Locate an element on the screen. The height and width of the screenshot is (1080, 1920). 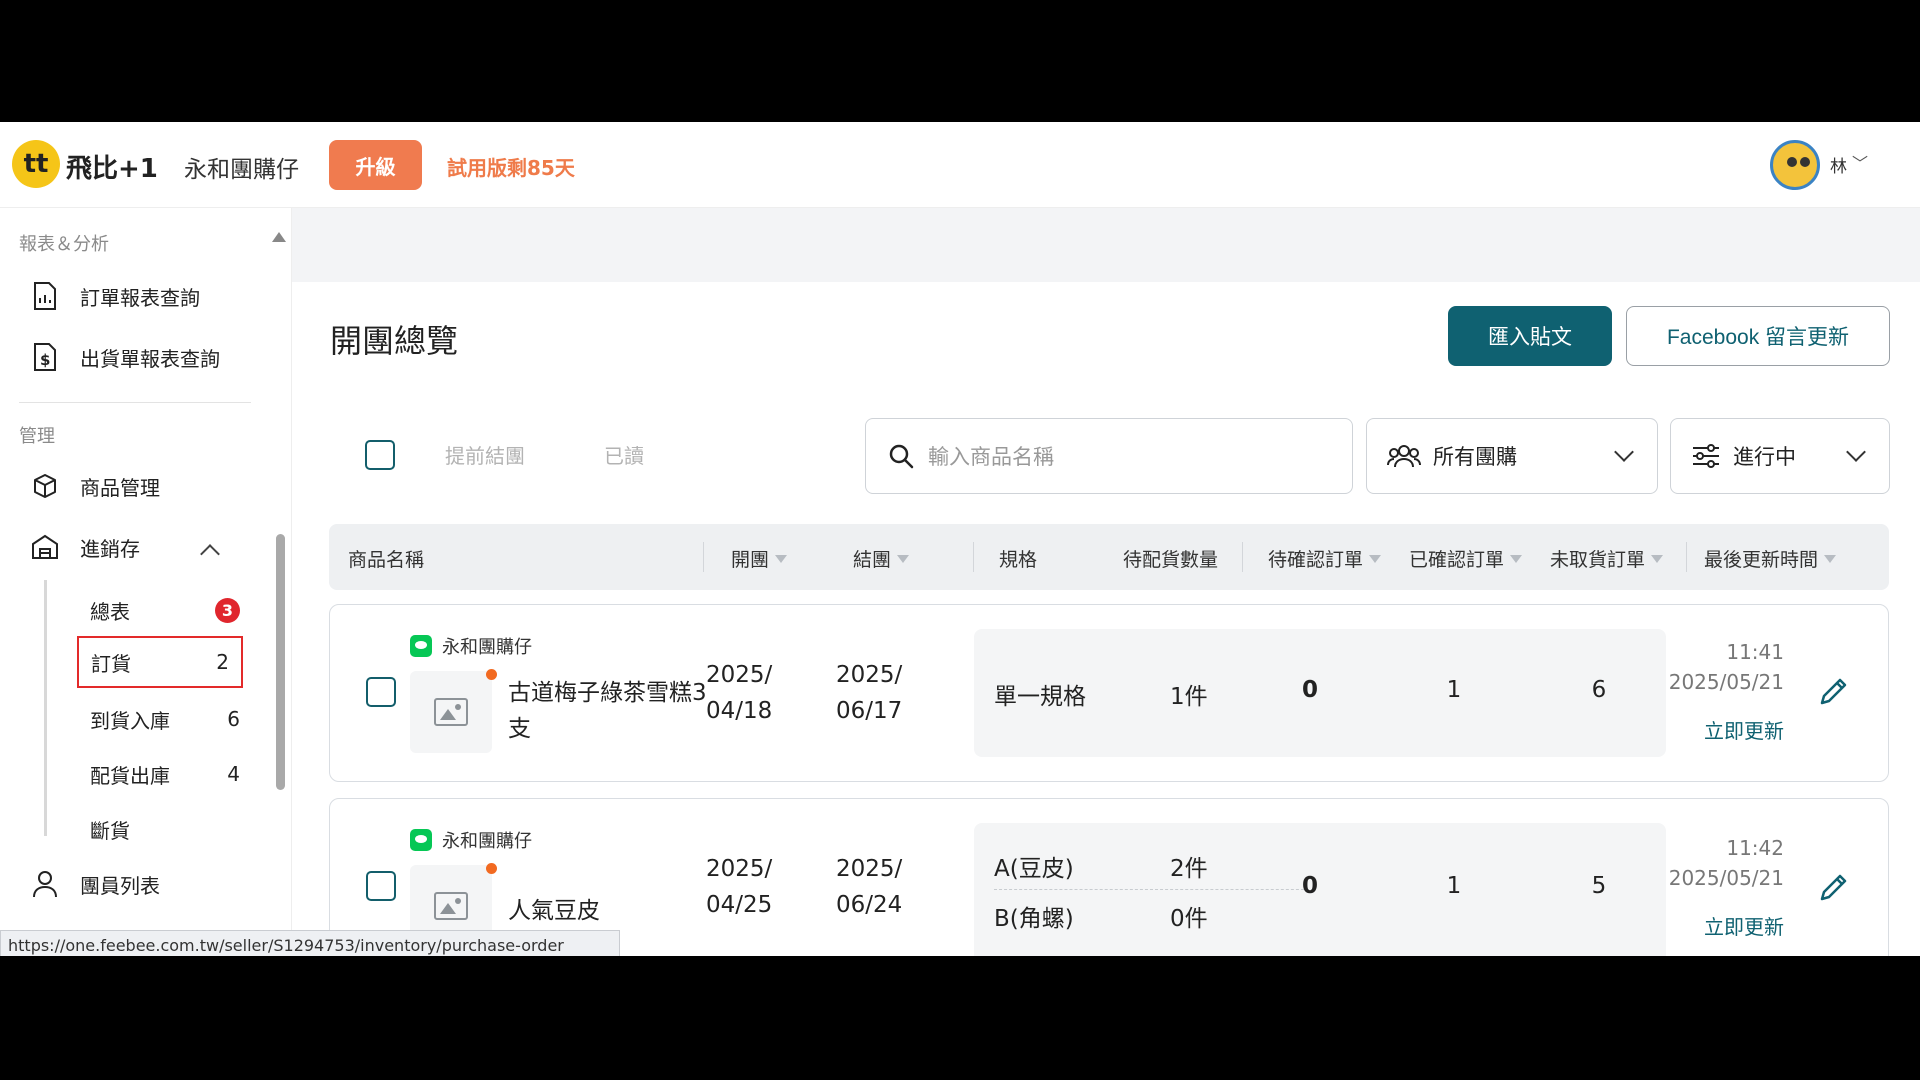
sidebar-item-inventory: 進銷存 is located at coordinates (85, 547).